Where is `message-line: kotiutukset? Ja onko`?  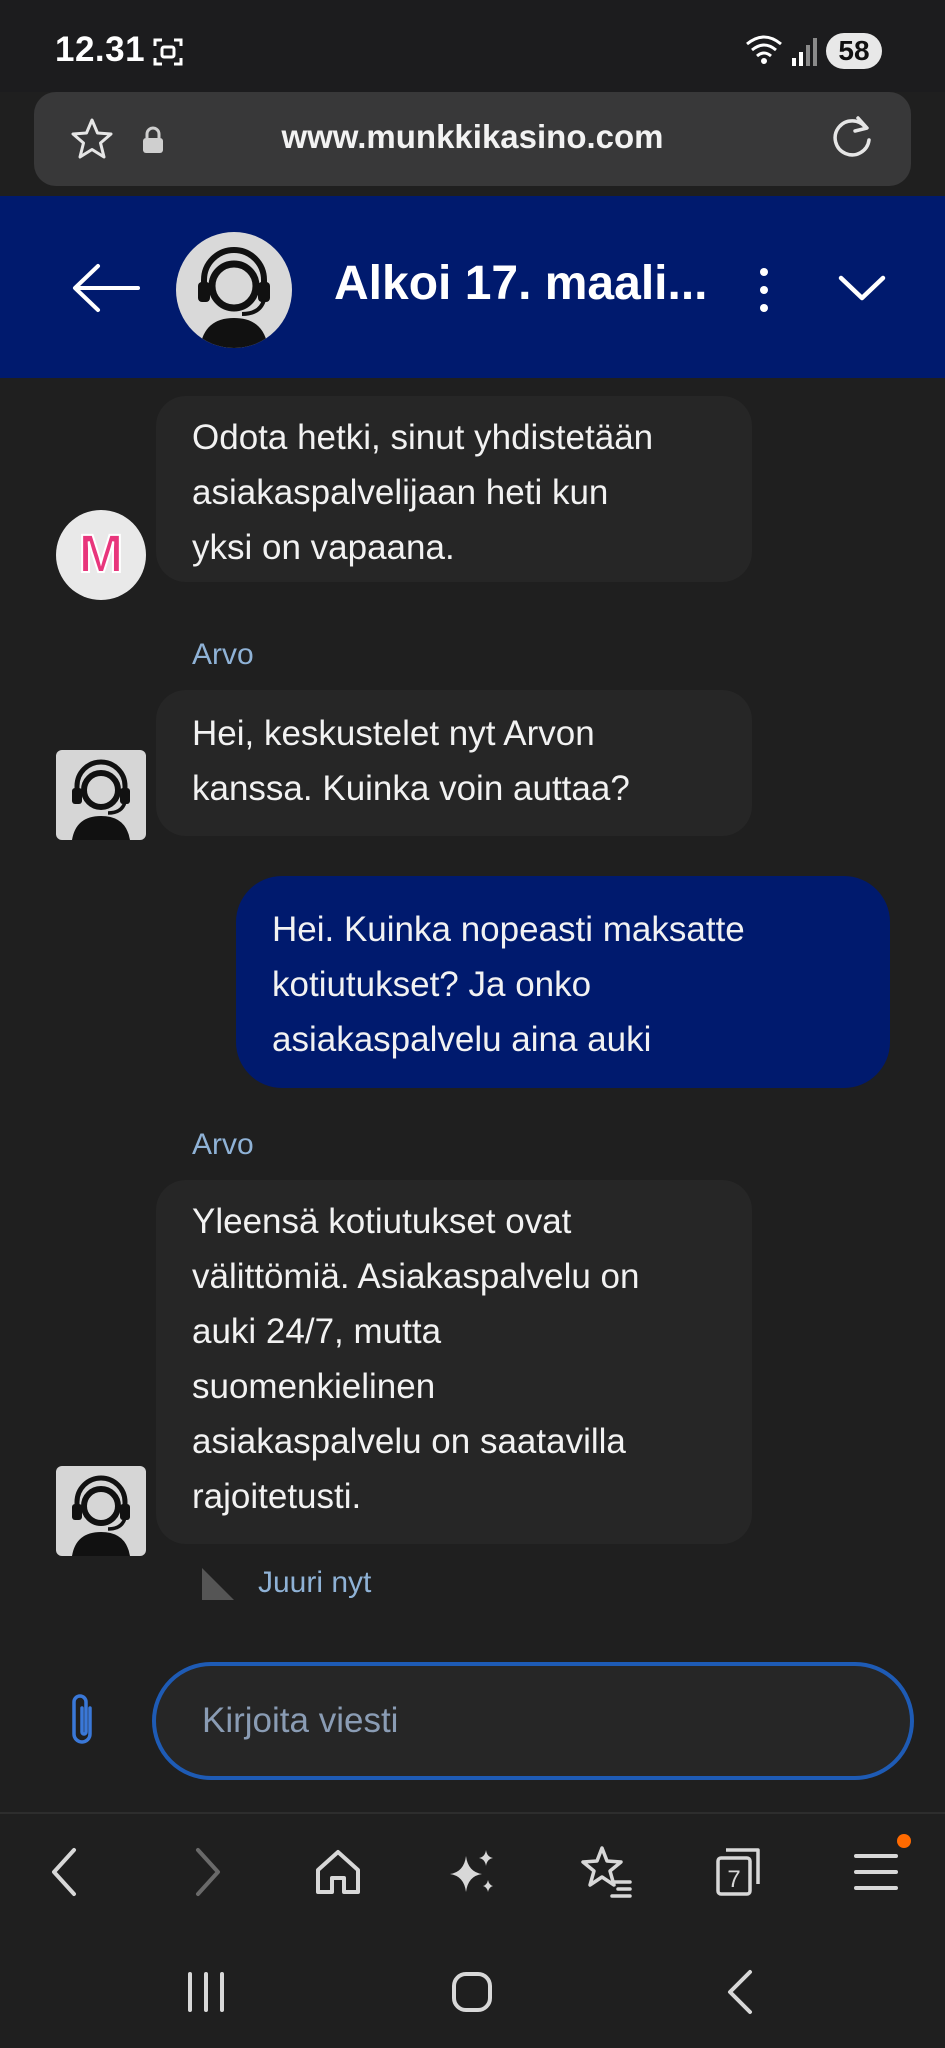
message-line: kotiutukset? Ja onko is located at coordinates (432, 984).